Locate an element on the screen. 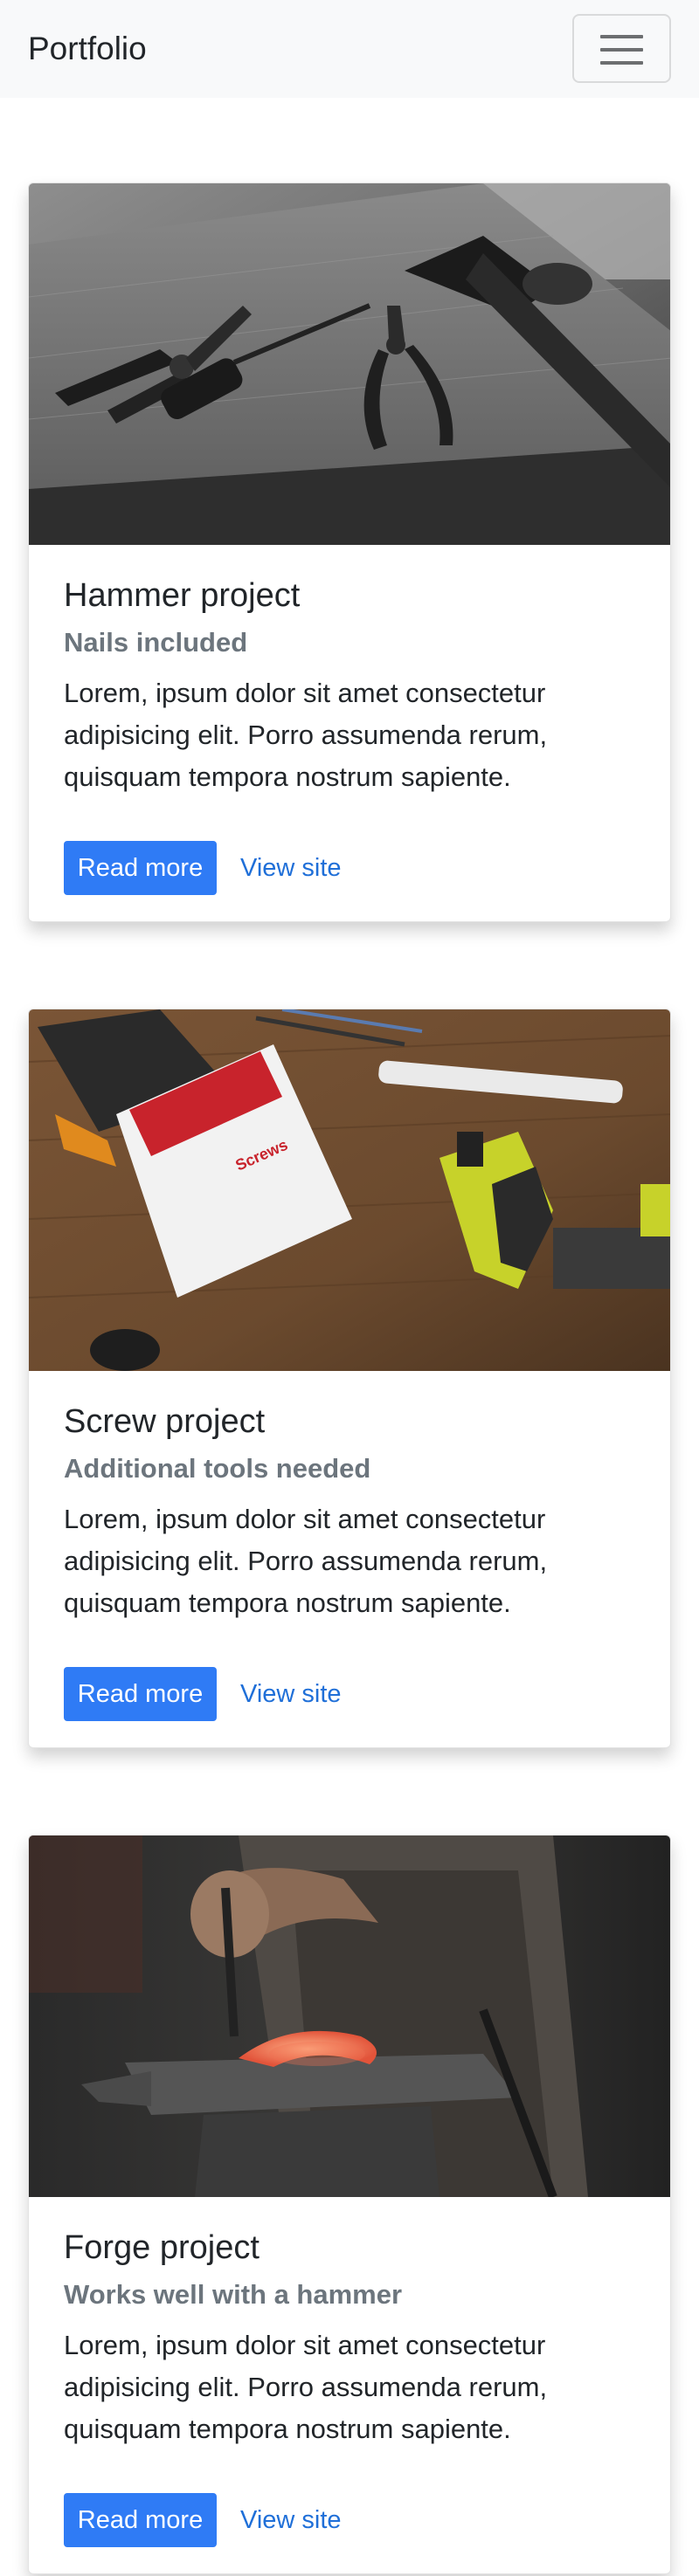 The width and height of the screenshot is (699, 2576). card-title: Forge project is located at coordinates (162, 2247).